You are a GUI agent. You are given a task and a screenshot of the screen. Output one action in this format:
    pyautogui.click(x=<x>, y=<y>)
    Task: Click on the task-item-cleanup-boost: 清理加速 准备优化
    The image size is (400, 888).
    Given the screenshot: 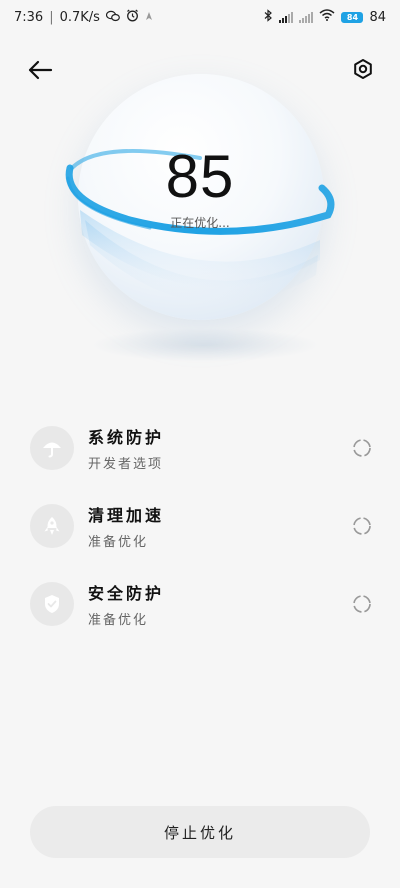 What is the action you would take?
    pyautogui.click(x=200, y=527)
    